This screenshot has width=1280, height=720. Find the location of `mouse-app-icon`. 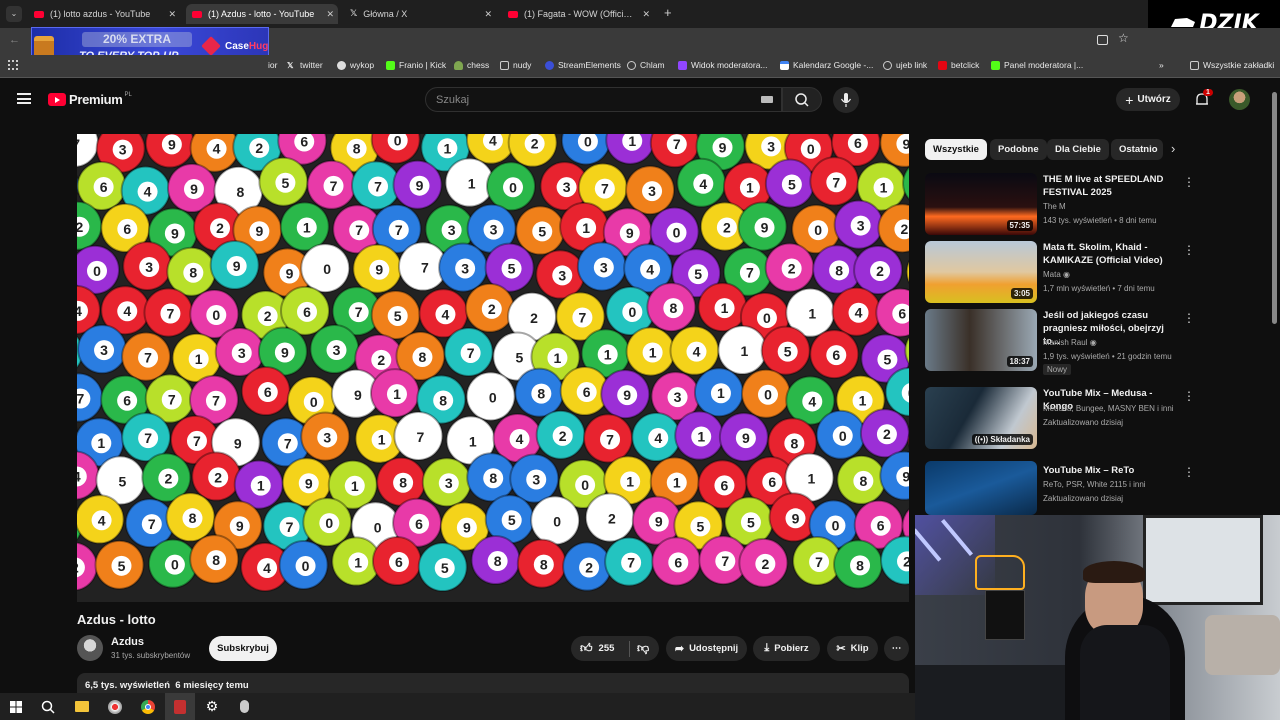

mouse-app-icon is located at coordinates (244, 706).